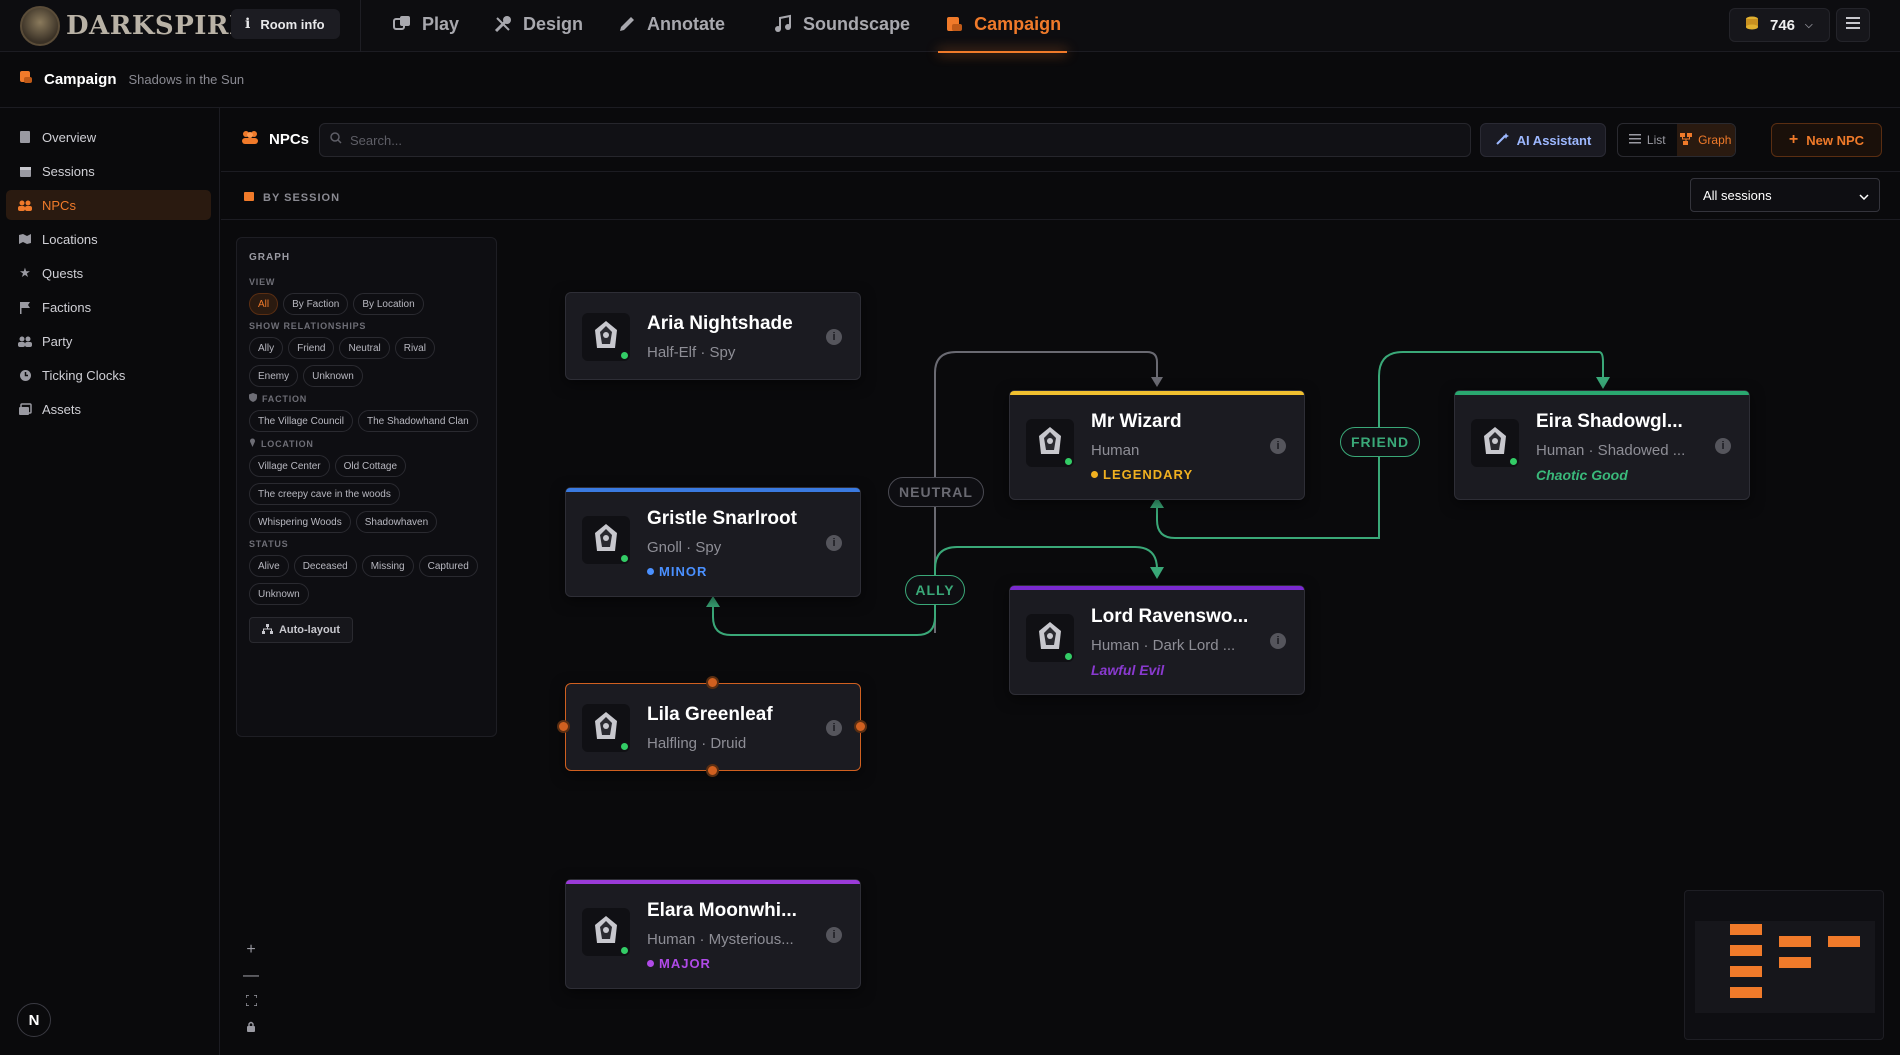  Describe the element at coordinates (1779, 25) in the screenshot. I see `coin-balance: 746 ⌵` at that location.